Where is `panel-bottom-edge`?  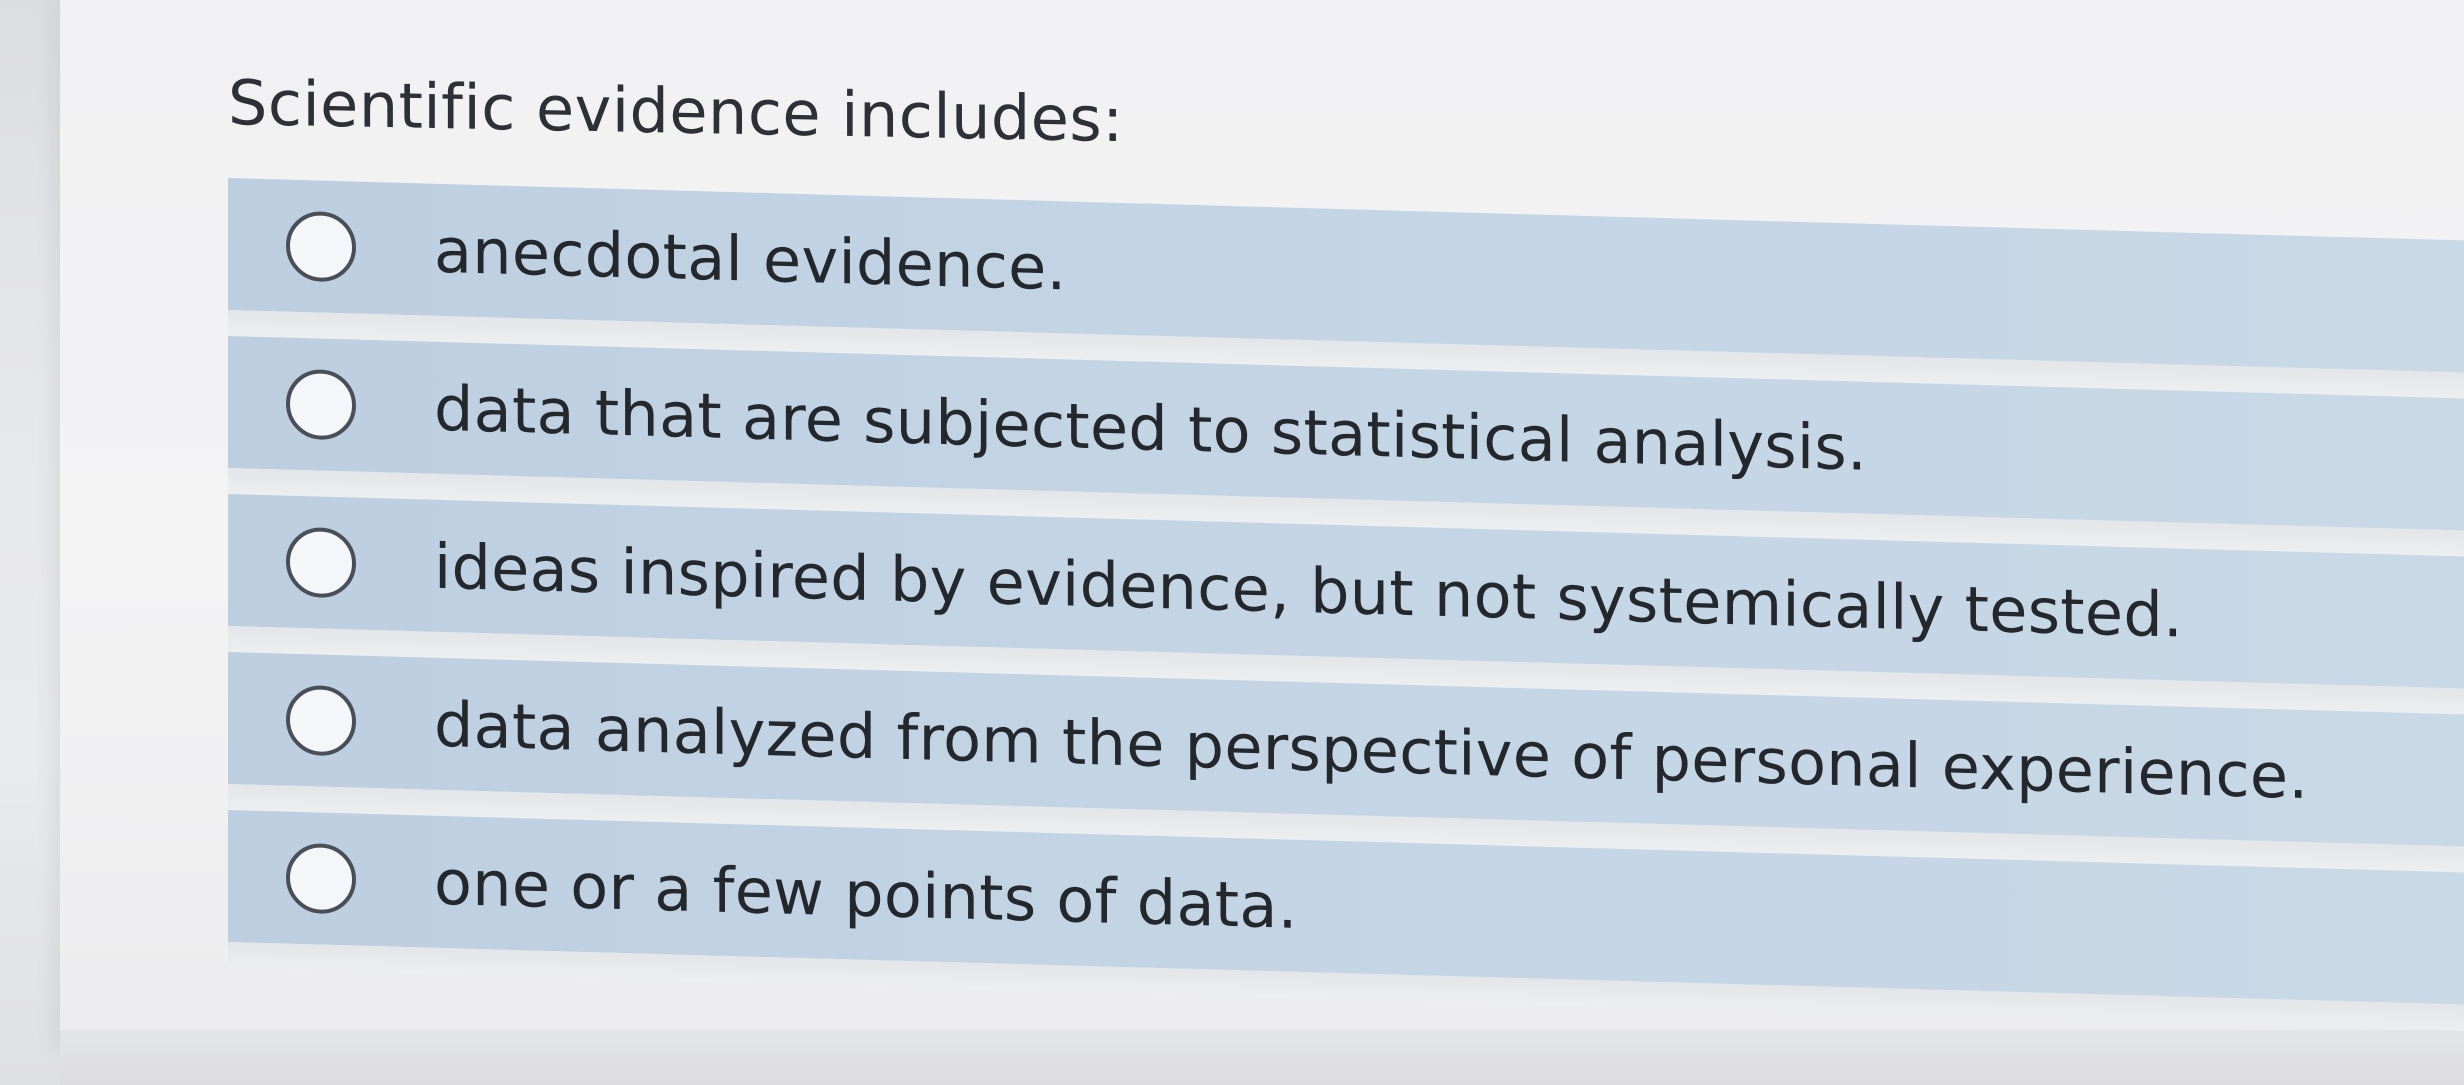 panel-bottom-edge is located at coordinates (1262, 1057).